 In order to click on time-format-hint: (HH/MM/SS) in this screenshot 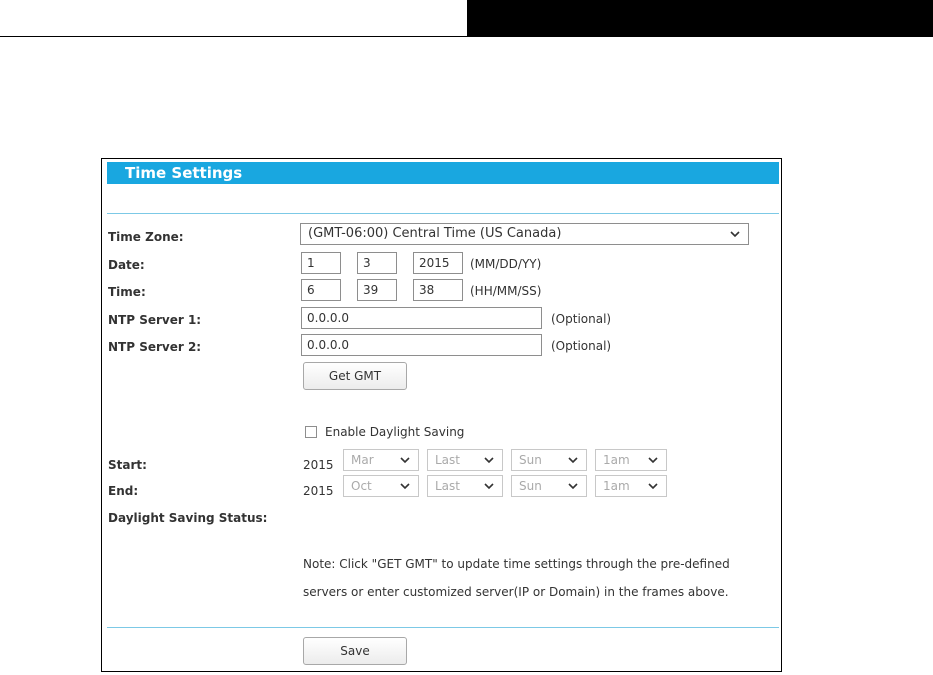, I will do `click(506, 291)`.